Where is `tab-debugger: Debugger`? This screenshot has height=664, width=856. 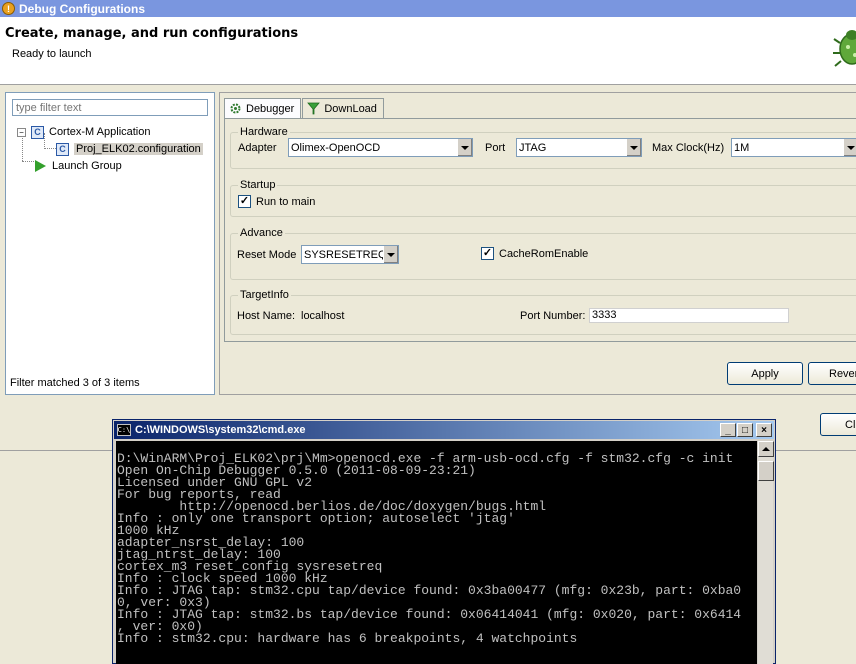
tab-debugger: Debugger is located at coordinates (263, 108).